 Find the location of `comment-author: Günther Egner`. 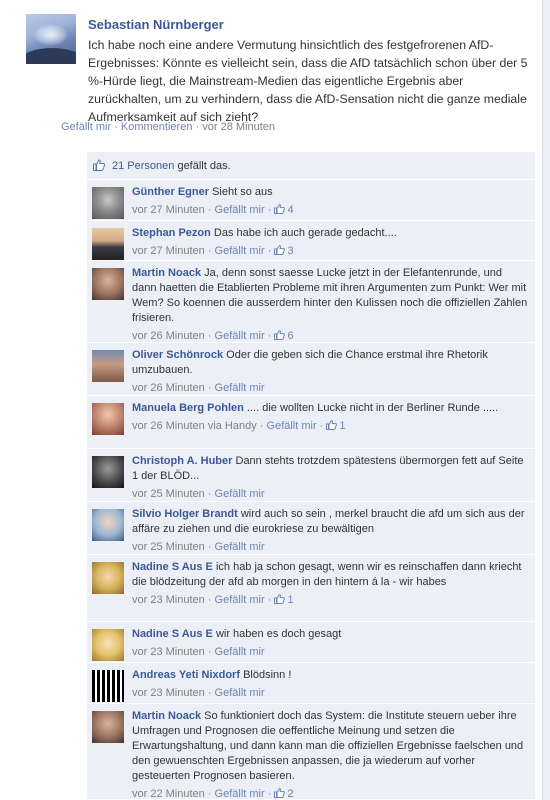

comment-author: Günther Egner is located at coordinates (170, 192).